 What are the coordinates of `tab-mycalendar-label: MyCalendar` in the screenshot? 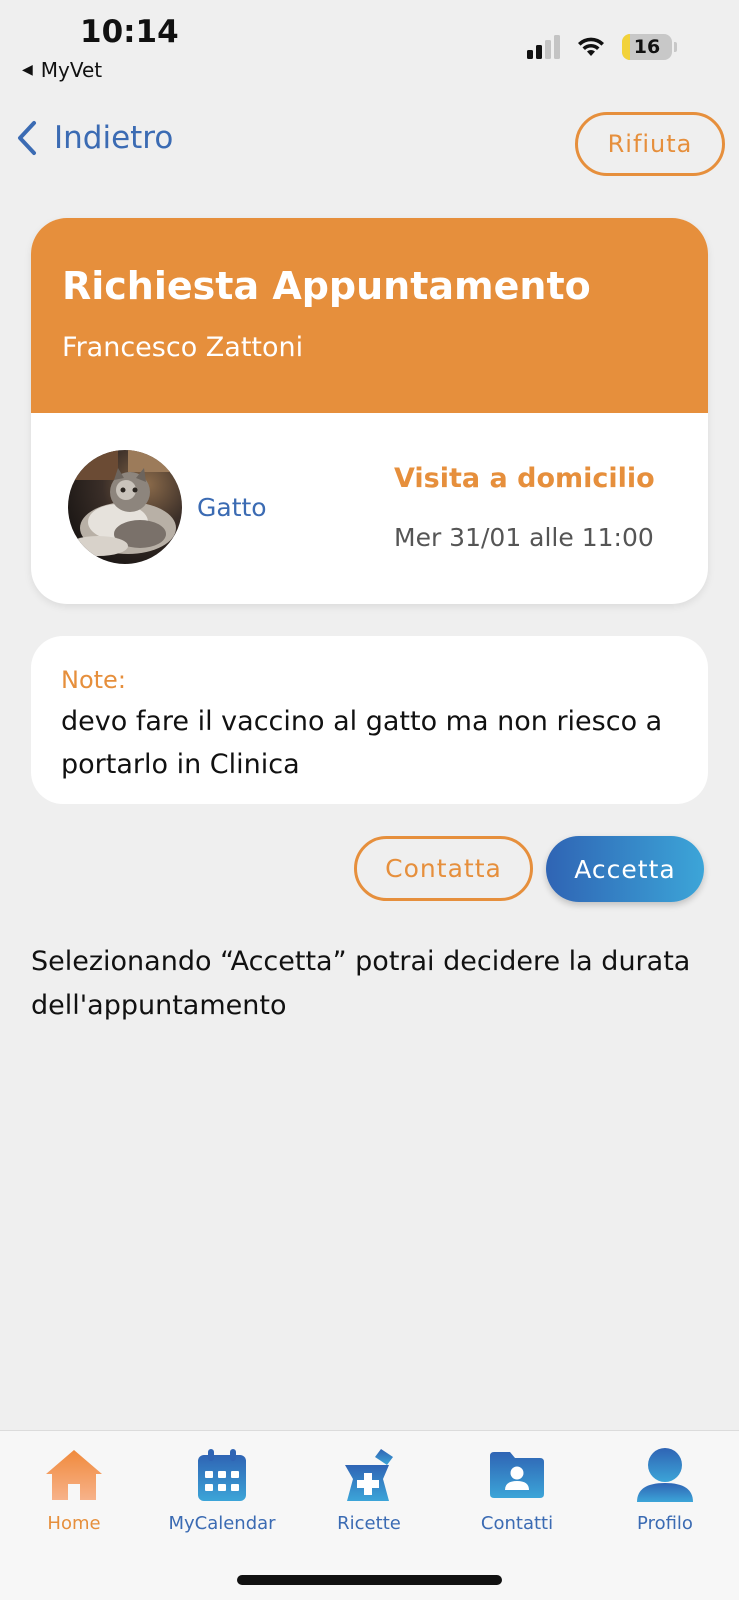 It's located at (222, 1523).